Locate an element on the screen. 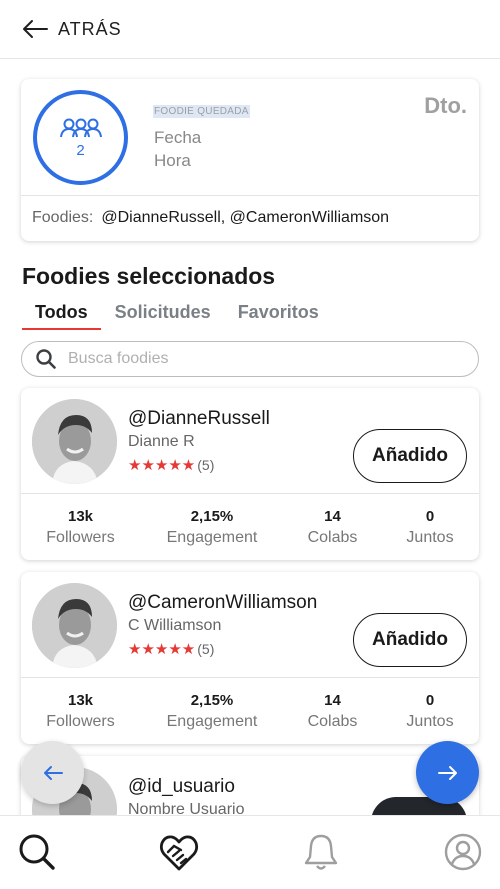 This screenshot has width=500, height=889. bell-icon is located at coordinates (321, 852).